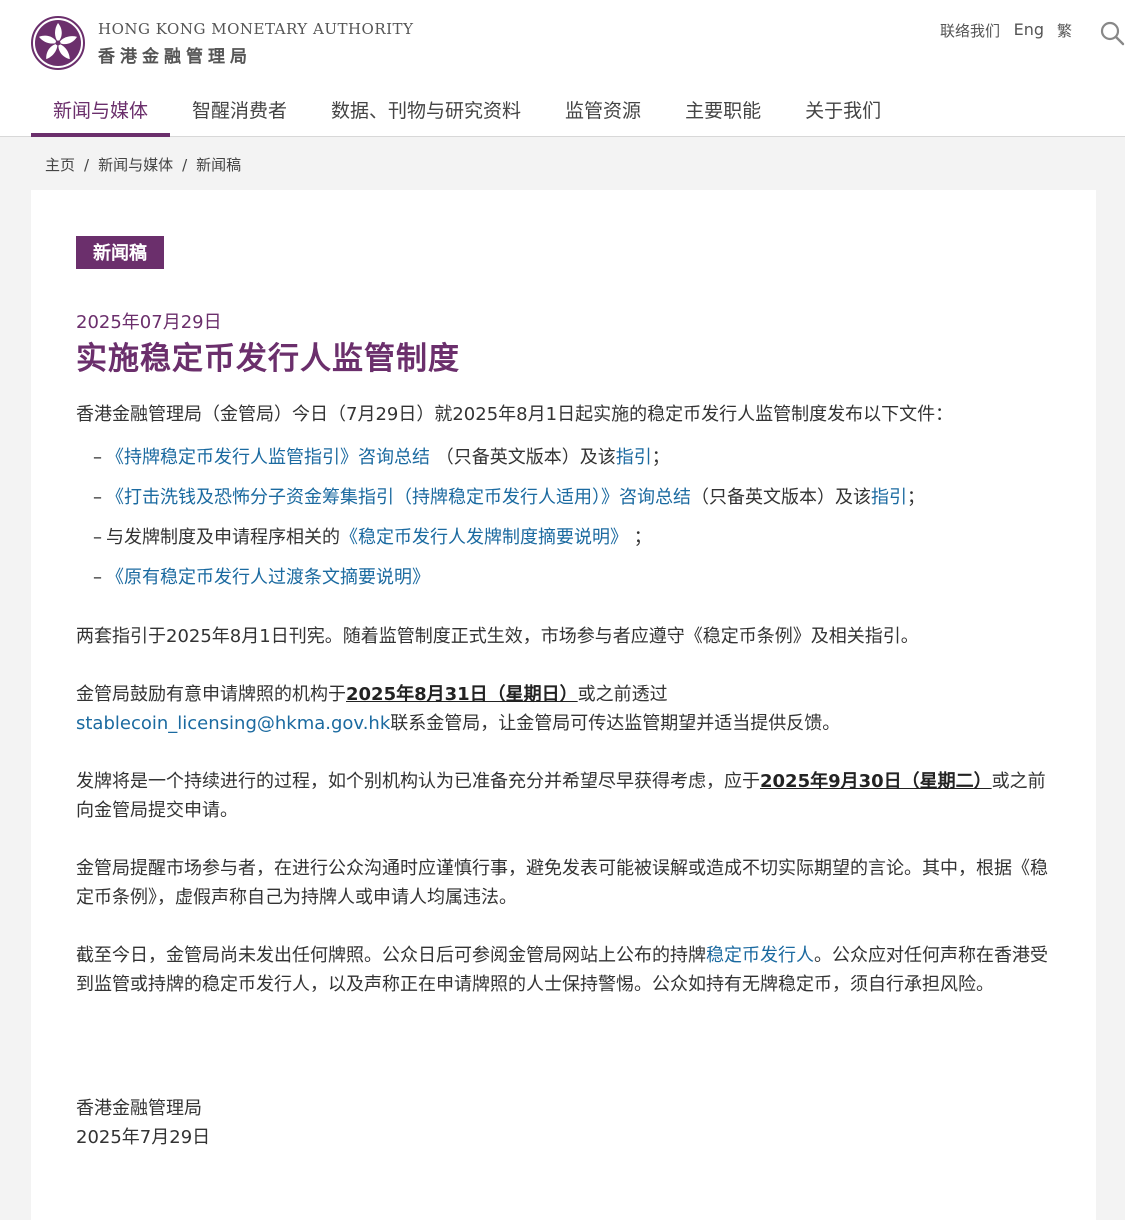 The width and height of the screenshot is (1125, 1220). What do you see at coordinates (120, 252) in the screenshot?
I see `press-release-tag: 新闻稿` at bounding box center [120, 252].